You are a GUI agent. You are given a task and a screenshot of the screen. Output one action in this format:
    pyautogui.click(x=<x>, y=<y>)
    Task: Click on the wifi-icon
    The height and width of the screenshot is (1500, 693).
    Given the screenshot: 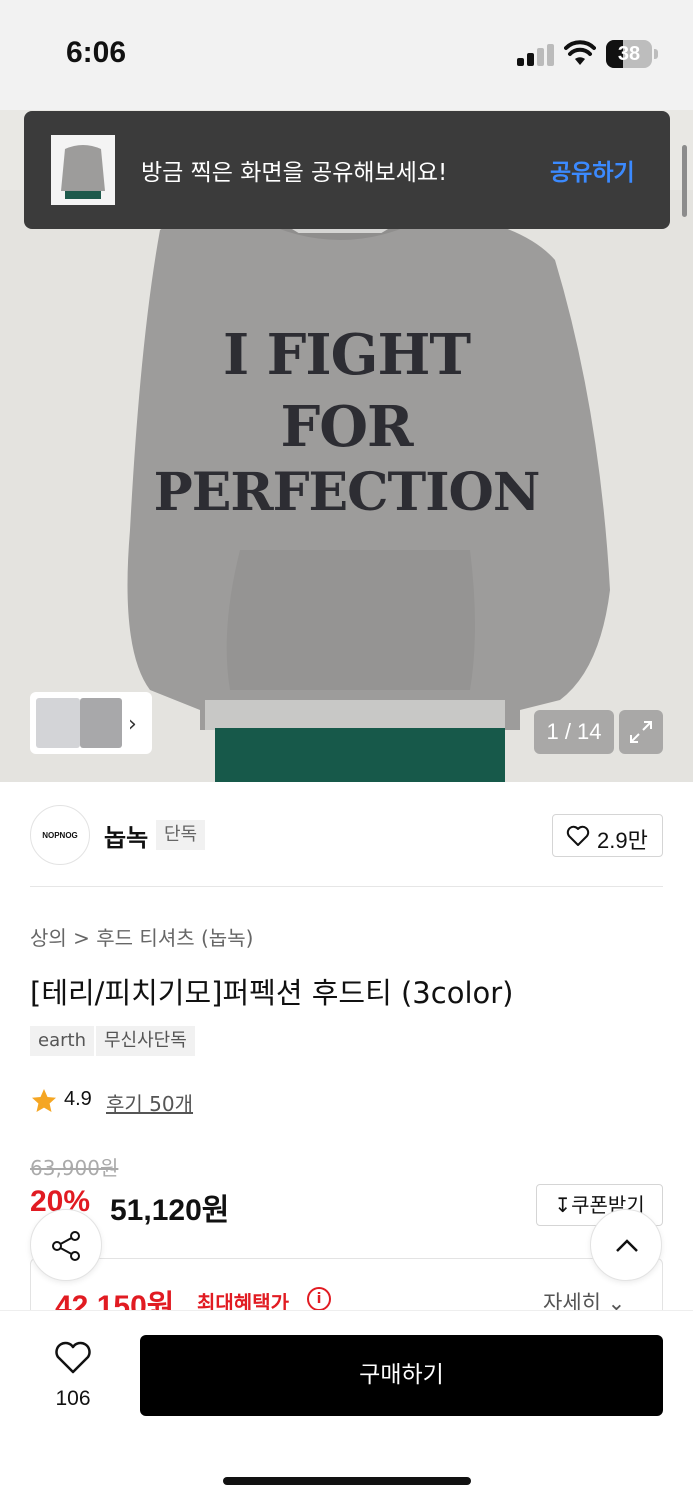 What is the action you would take?
    pyautogui.click(x=580, y=52)
    